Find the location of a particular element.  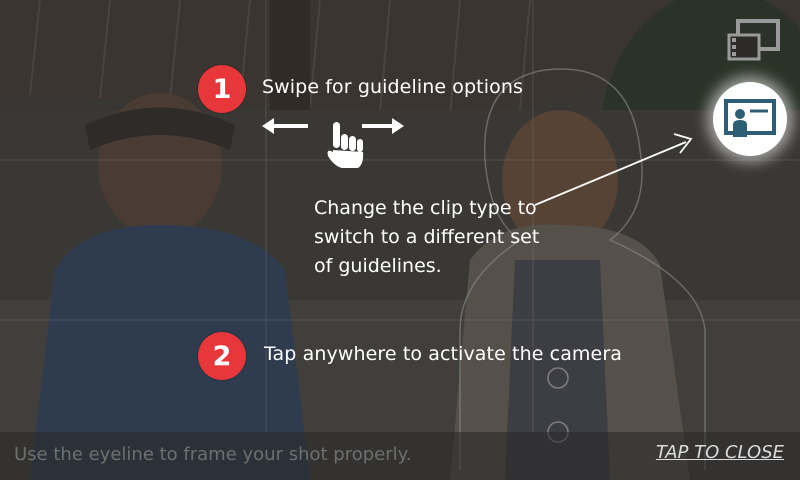

step-2-badge: 2 is located at coordinates (222, 356).